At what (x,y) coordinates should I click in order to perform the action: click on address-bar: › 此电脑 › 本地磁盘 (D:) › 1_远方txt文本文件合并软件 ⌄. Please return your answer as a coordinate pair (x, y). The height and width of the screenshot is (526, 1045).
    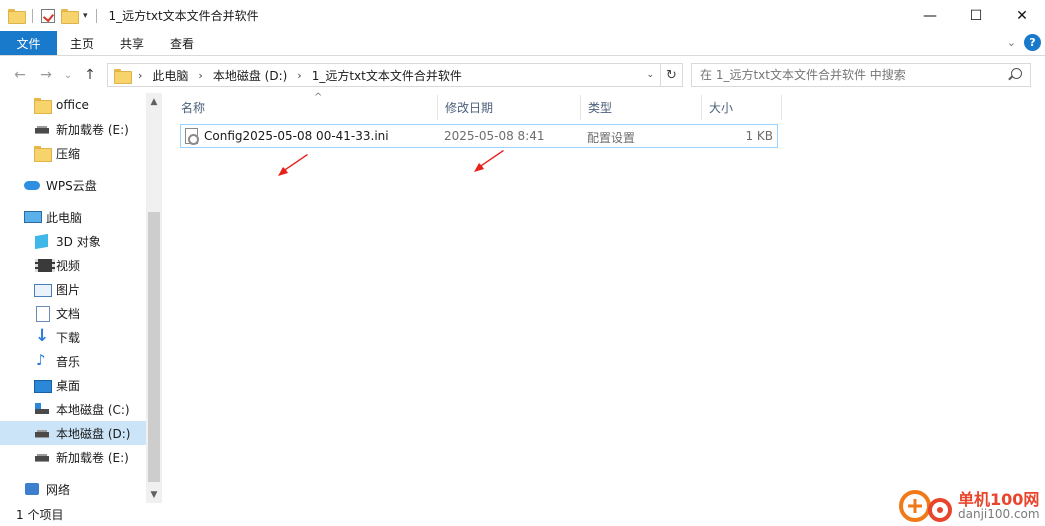
    Looking at the image, I should click on (384, 75).